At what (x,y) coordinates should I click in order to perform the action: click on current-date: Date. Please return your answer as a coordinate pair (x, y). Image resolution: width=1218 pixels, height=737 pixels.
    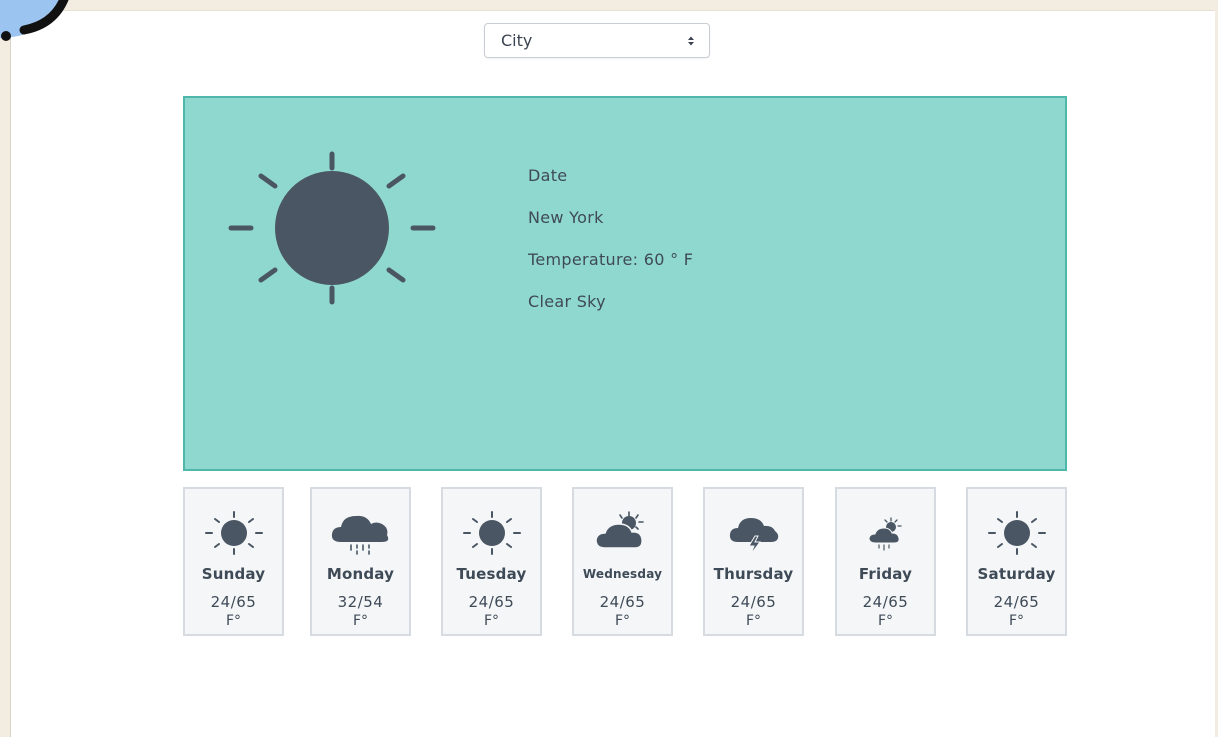
    Looking at the image, I should click on (548, 175).